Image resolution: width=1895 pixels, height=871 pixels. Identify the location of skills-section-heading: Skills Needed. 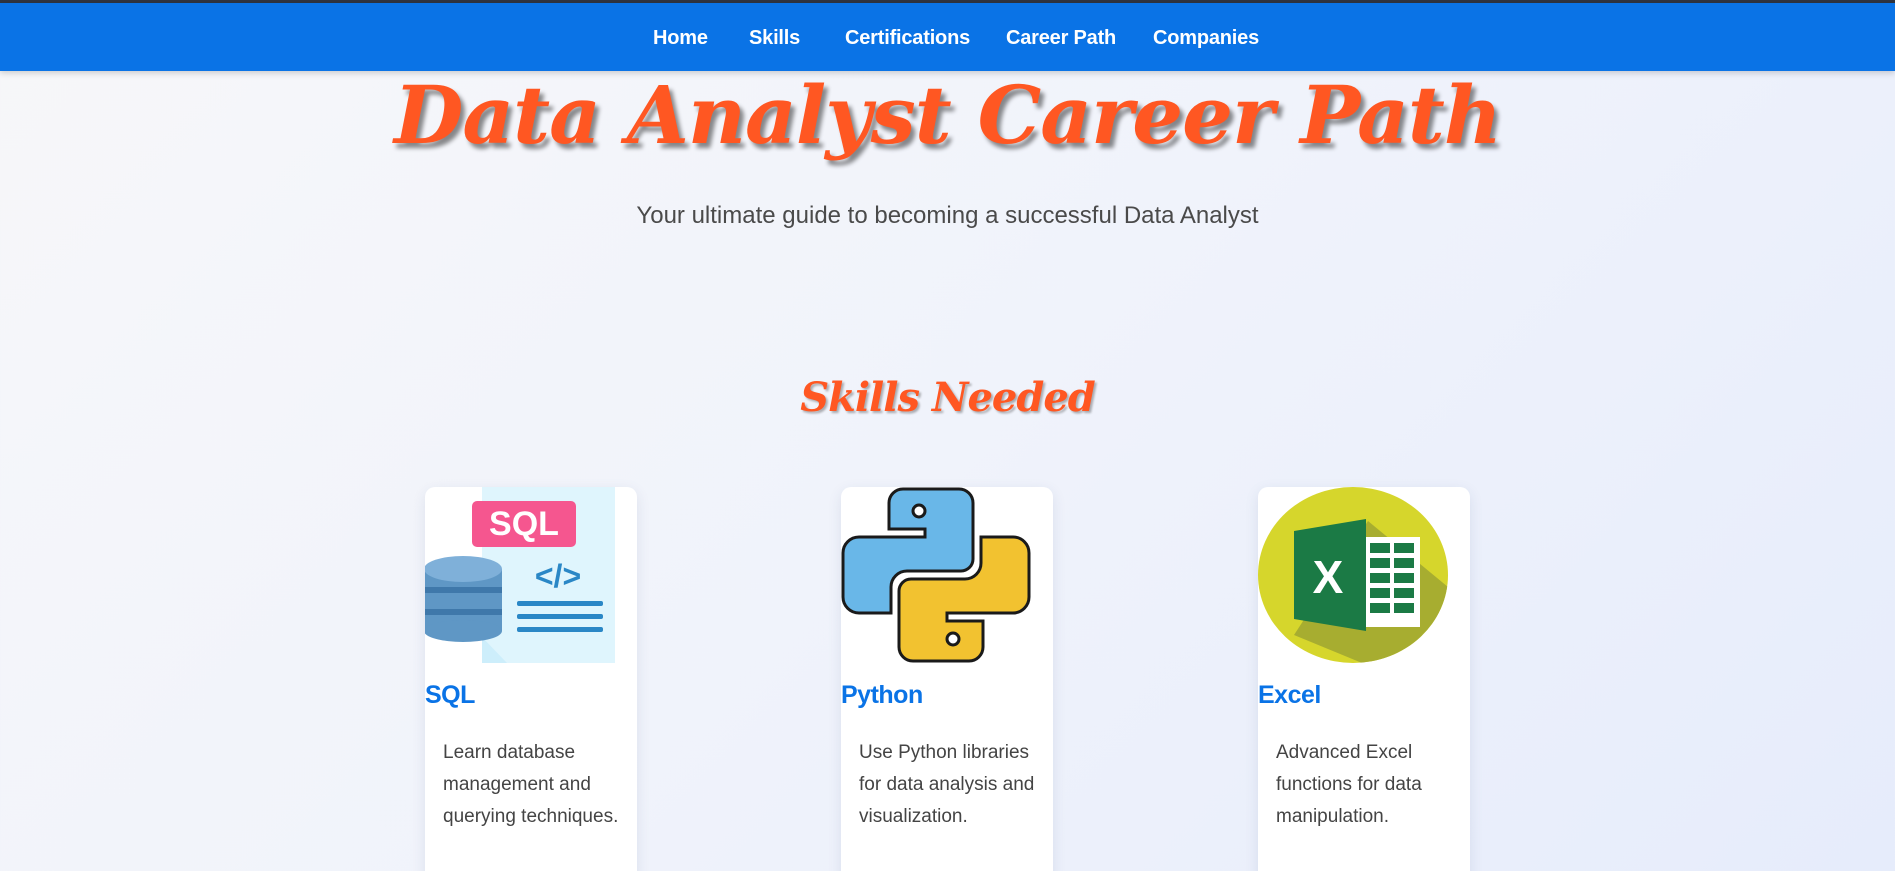
(947, 397).